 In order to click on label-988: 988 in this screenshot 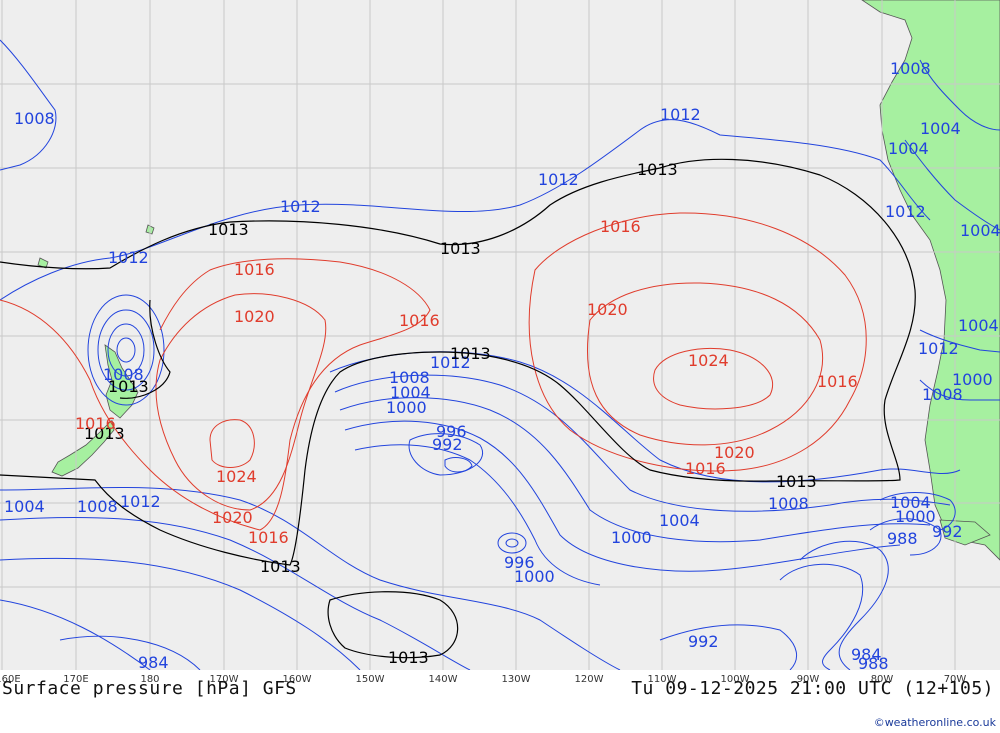, I will do `click(902, 538)`.